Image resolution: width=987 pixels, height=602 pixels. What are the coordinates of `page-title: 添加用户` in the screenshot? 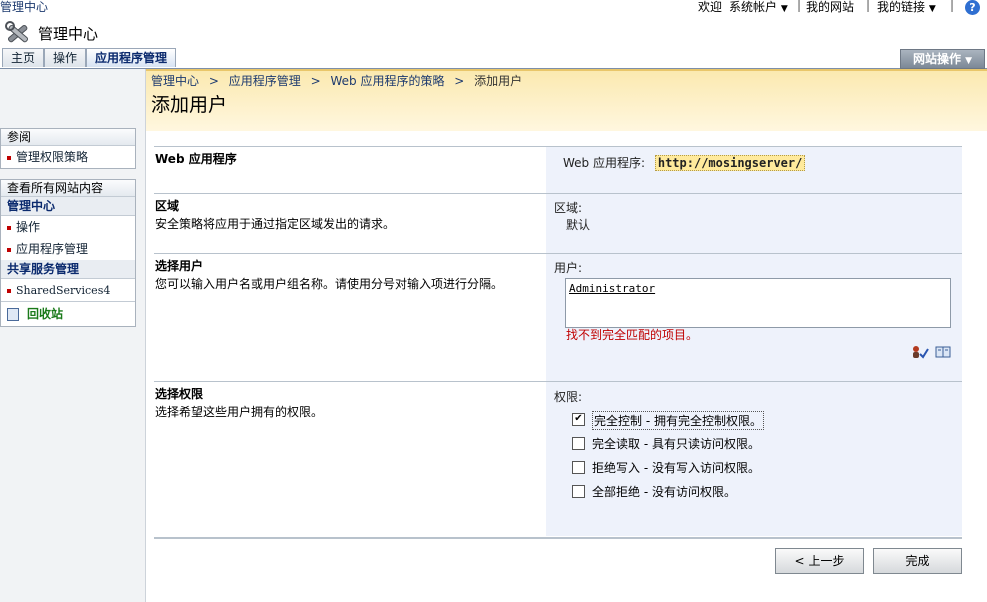 It's located at (189, 105).